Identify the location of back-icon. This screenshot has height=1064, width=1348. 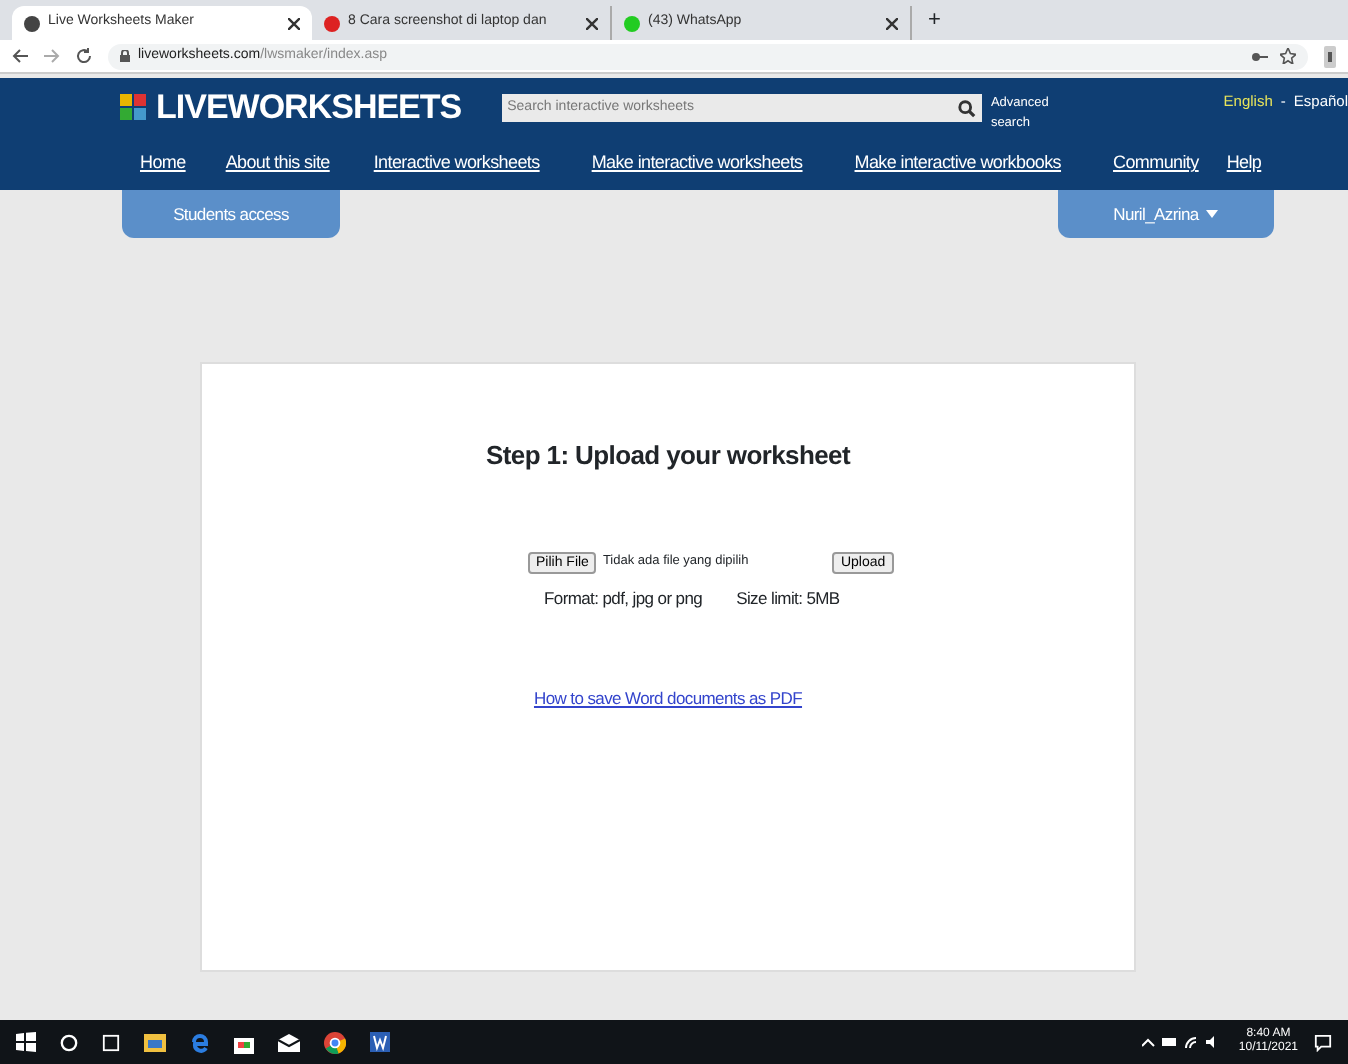
(20, 56).